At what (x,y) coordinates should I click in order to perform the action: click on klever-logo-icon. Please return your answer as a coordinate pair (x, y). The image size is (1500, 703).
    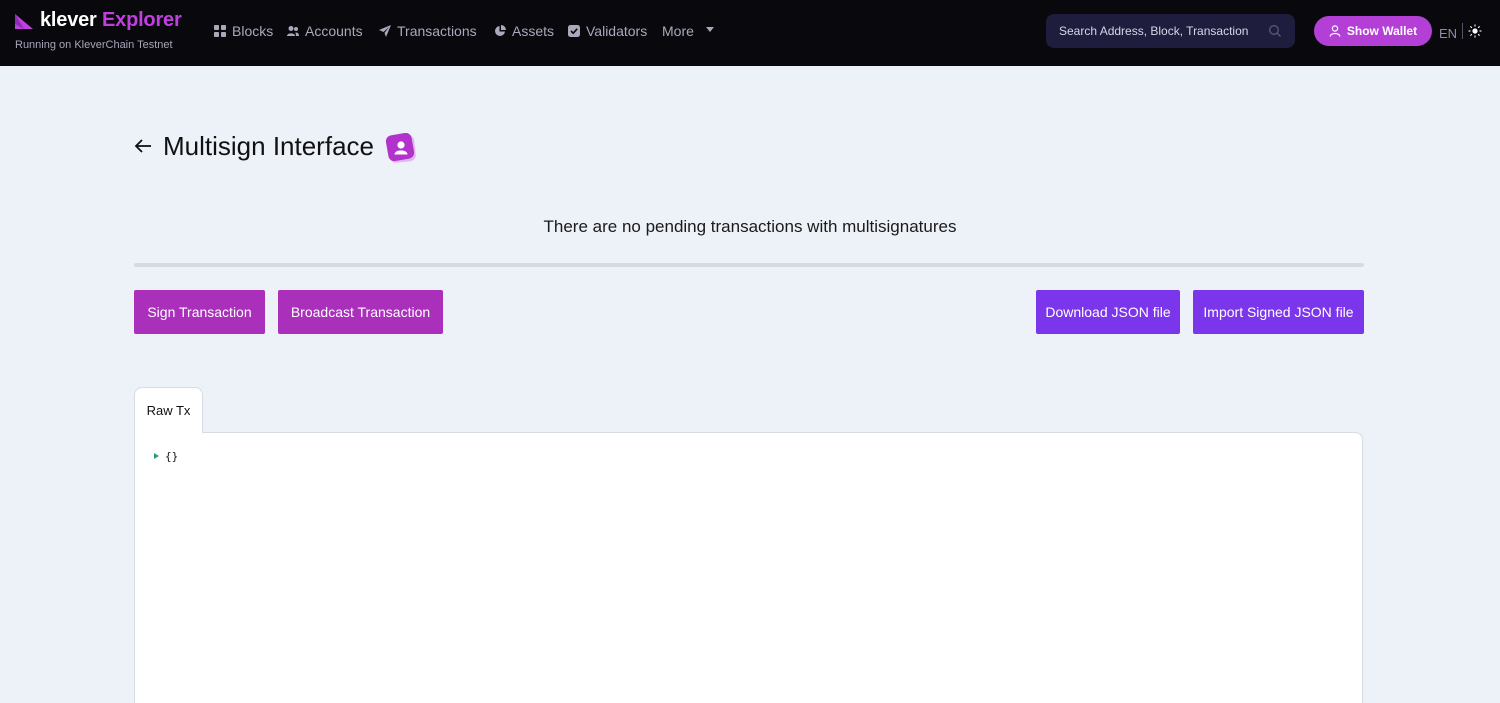
    Looking at the image, I should click on (24, 21).